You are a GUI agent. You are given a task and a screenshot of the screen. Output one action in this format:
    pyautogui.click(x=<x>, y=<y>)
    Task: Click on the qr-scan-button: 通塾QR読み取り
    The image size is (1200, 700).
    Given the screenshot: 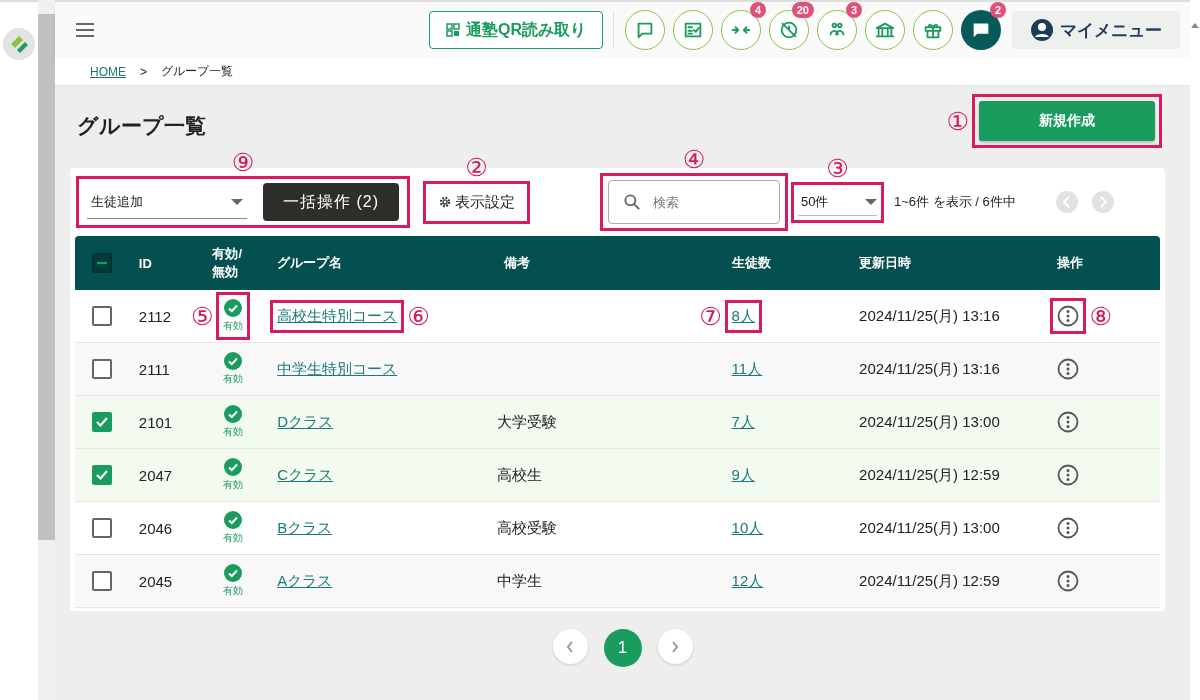 What is the action you would take?
    pyautogui.click(x=516, y=30)
    